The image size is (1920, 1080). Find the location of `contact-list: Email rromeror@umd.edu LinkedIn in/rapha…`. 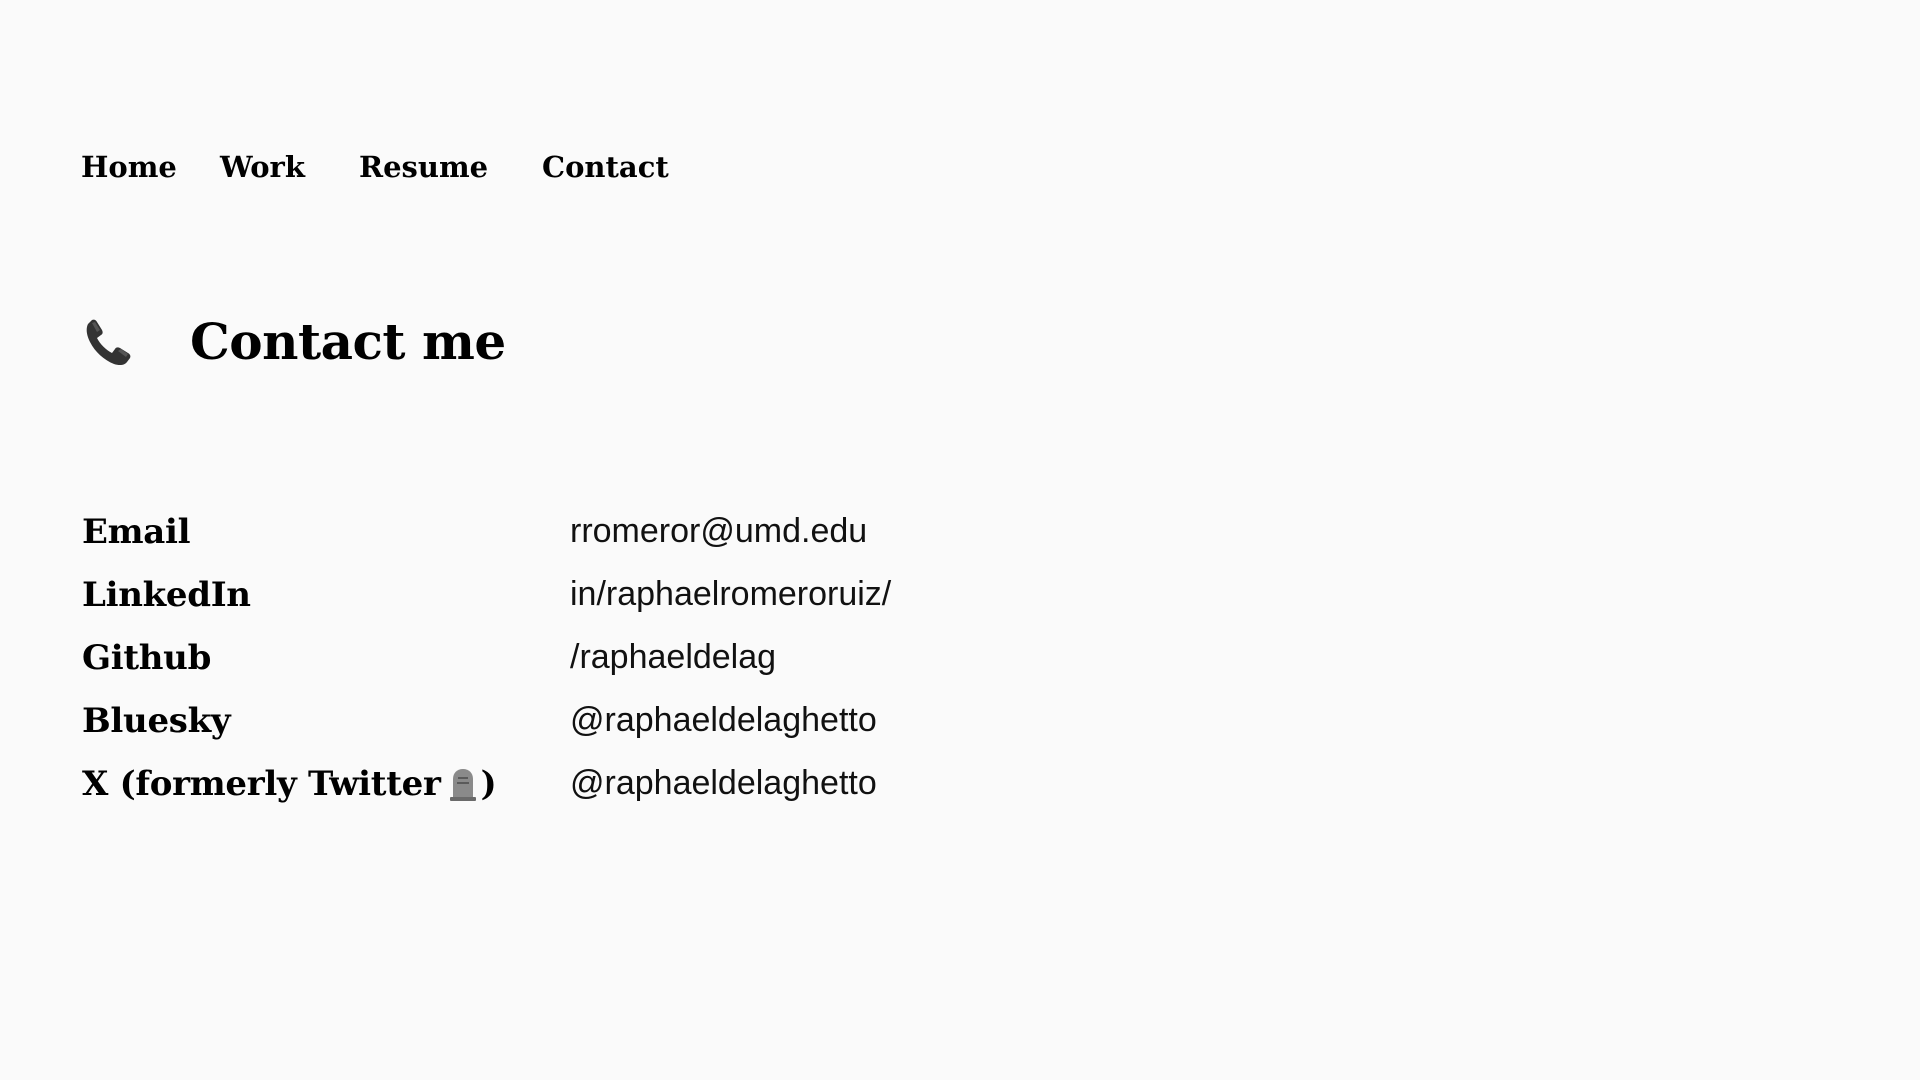

contact-list: Email rromeror@umd.edu LinkedIn in/rapha… is located at coordinates (486, 657).